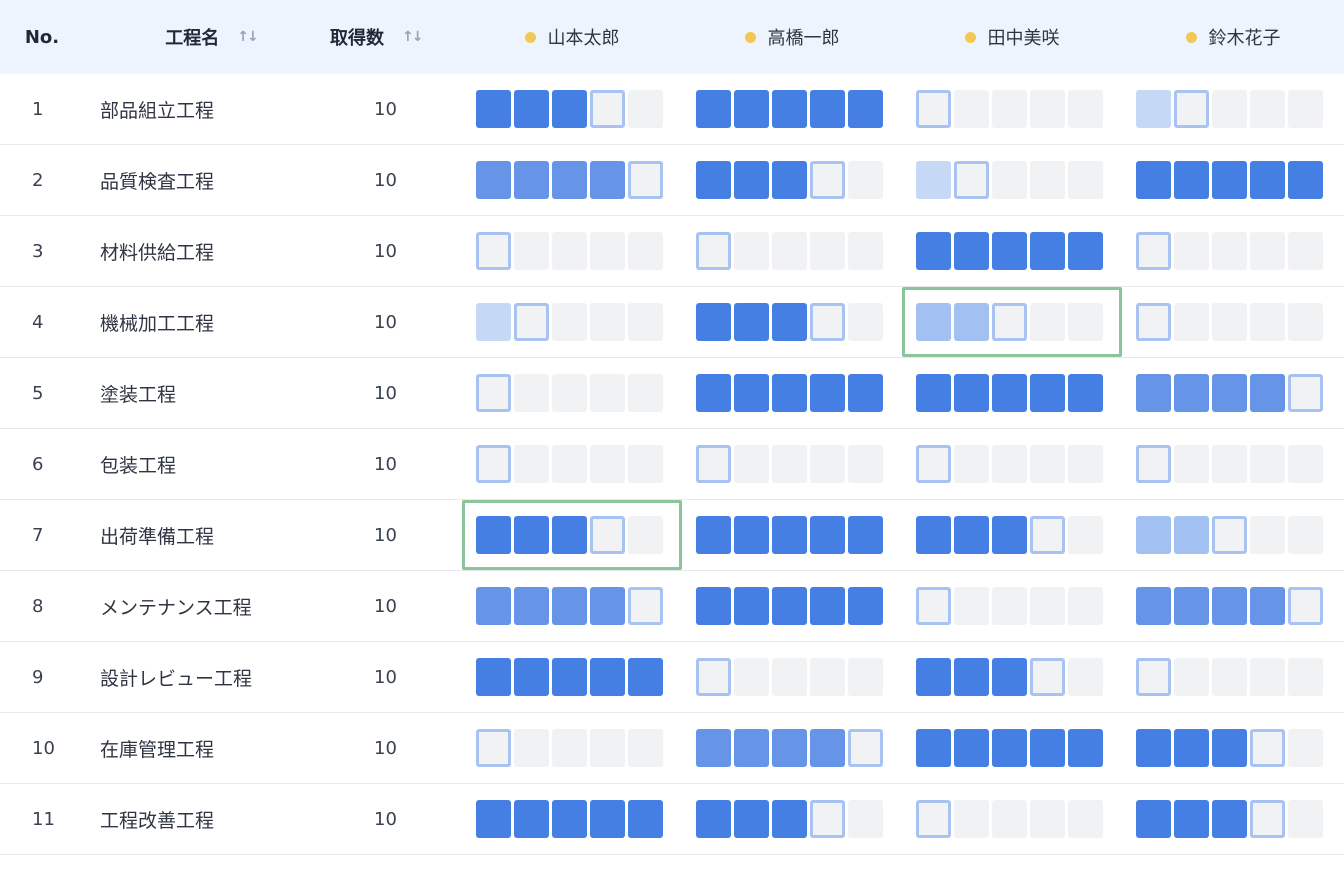 This screenshot has height=880, width=1344. I want to click on column-header-count: 取得数 ↑↓, so click(386, 37).